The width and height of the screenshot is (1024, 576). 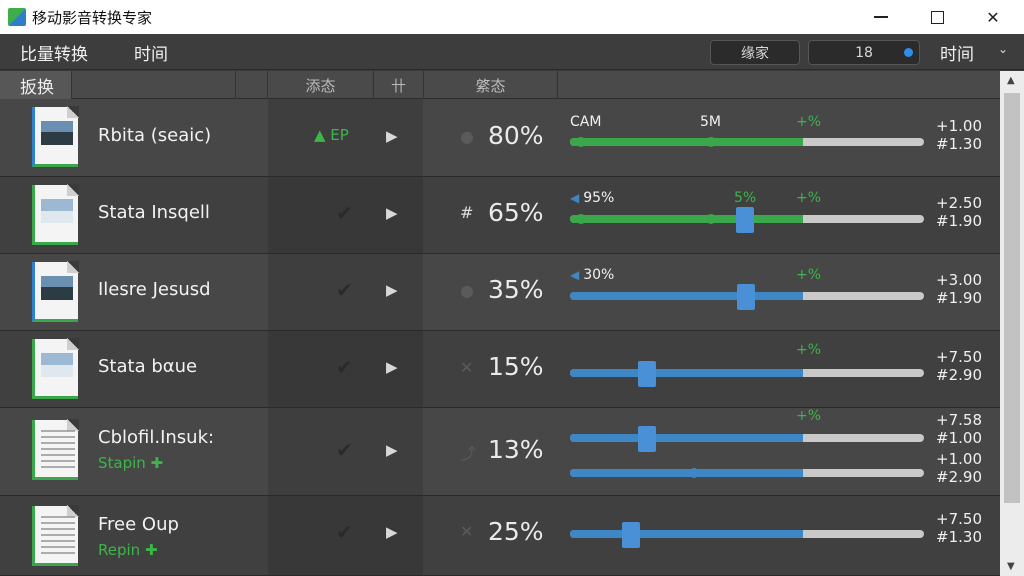 I want to click on column-convert: 扳换, so click(x=36, y=85).